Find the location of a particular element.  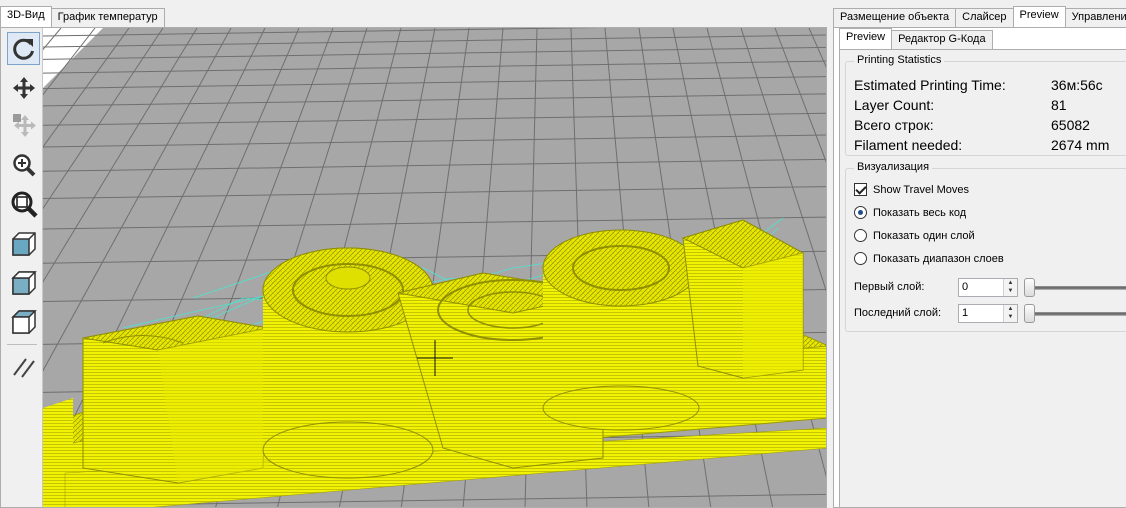

filament-needed-value: 2674 mm is located at coordinates (1080, 145).